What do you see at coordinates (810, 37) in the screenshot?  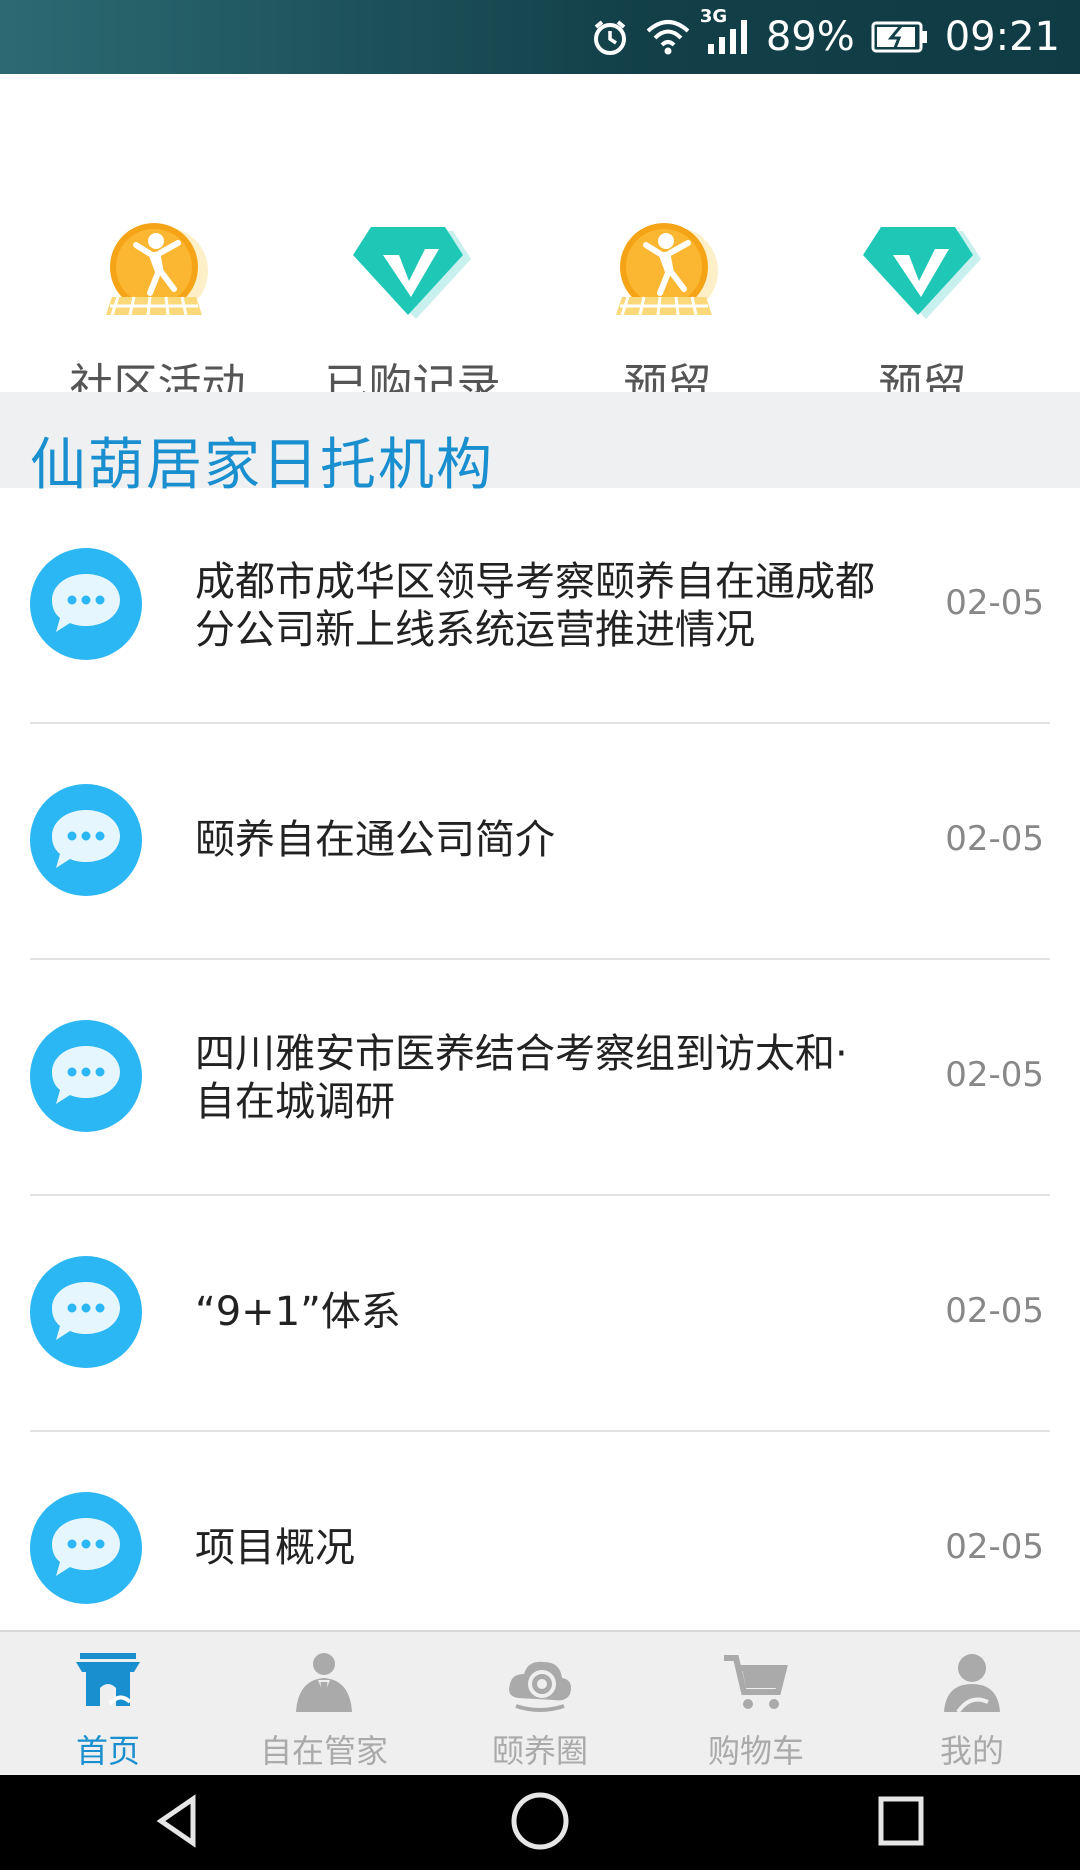 I see `battery-percent: 89%` at bounding box center [810, 37].